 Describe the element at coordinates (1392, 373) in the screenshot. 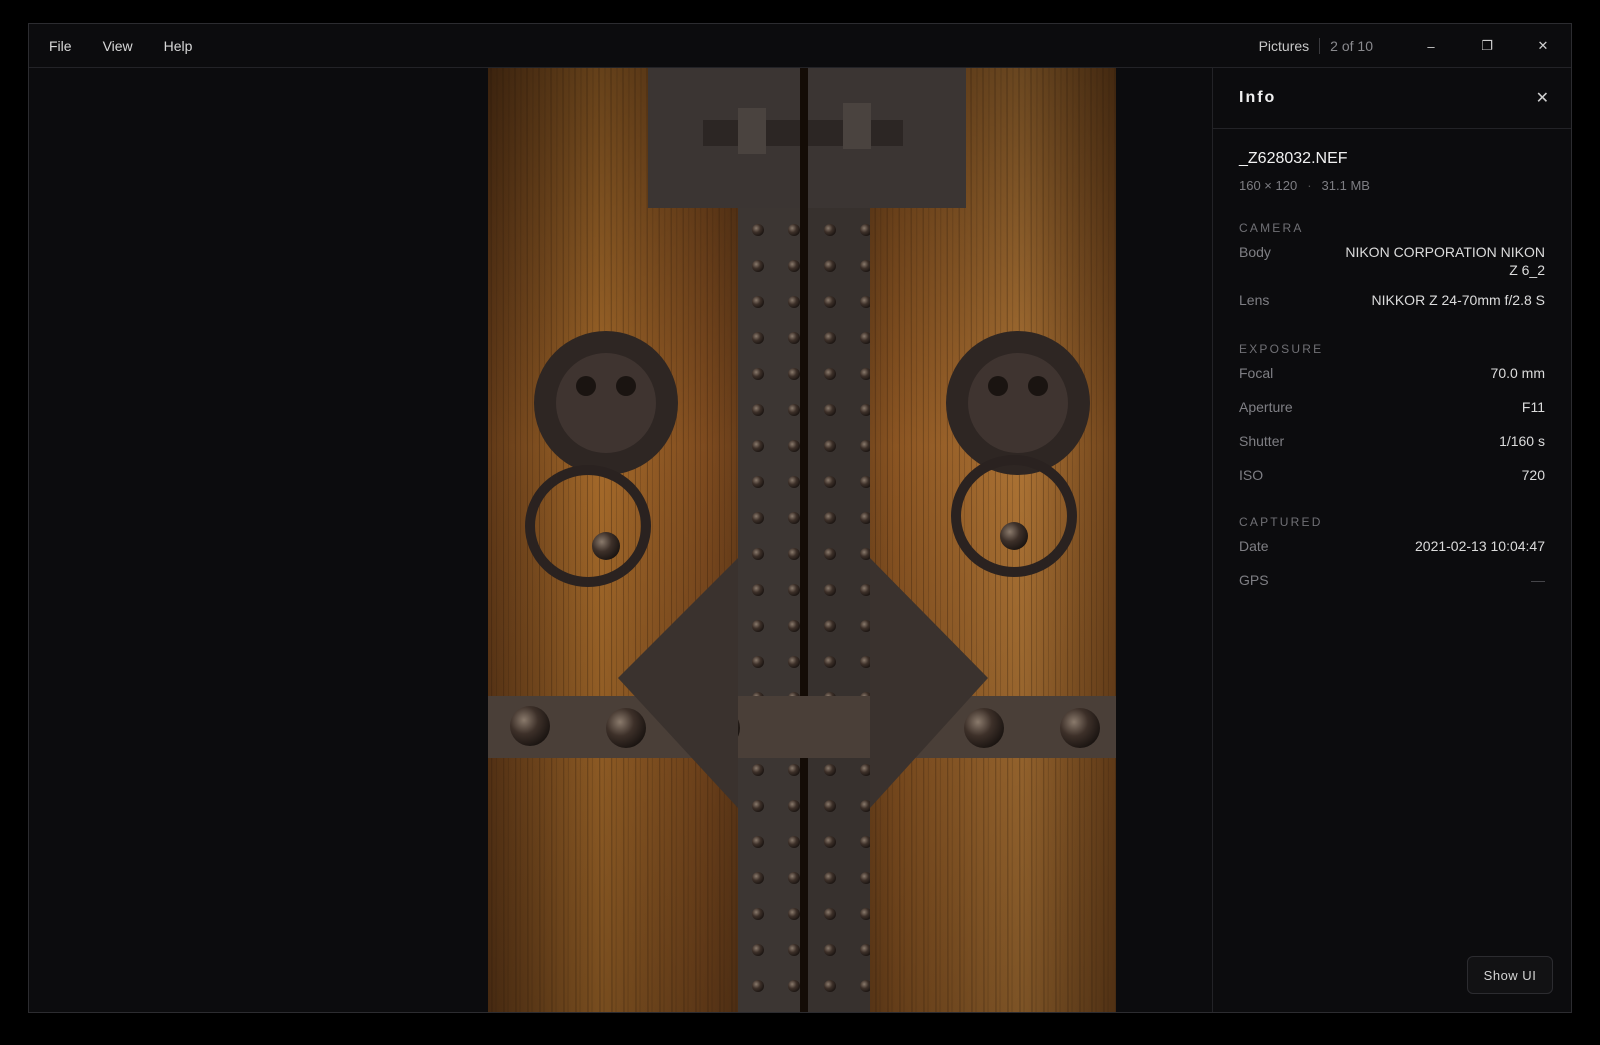

I see `focal-row: Focal 70.0 mm` at that location.